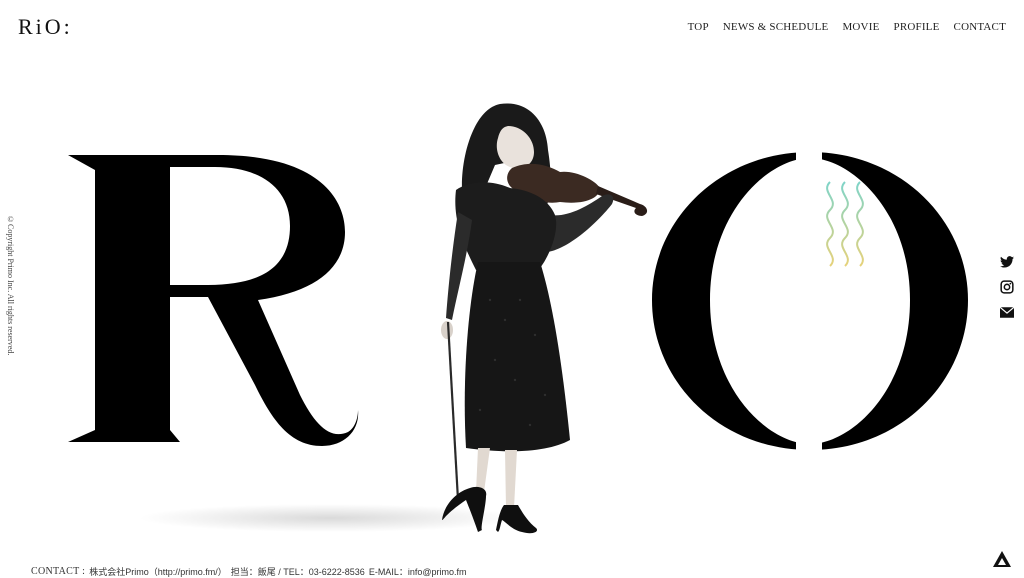 The image size is (1024, 578). I want to click on nav-item-top: TOP, so click(698, 27).